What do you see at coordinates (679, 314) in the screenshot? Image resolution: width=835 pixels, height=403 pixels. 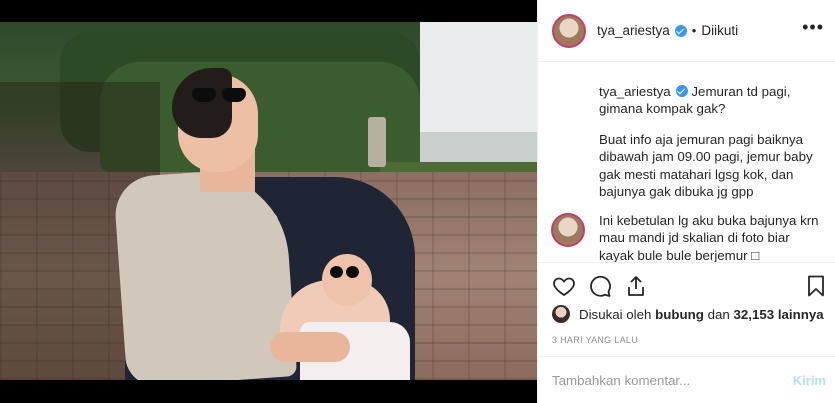 I see `liker-username: bubung` at bounding box center [679, 314].